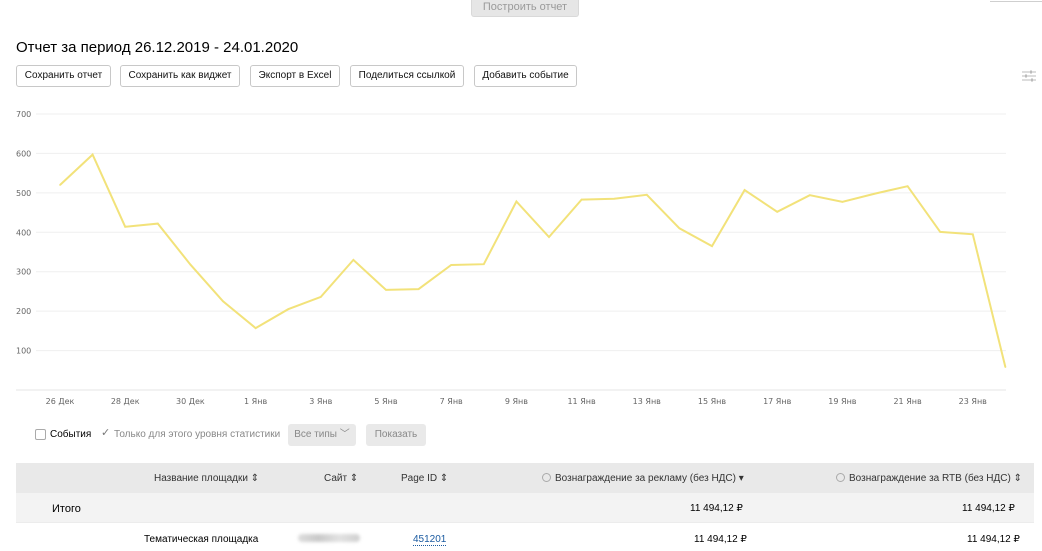 The height and width of the screenshot is (551, 1042). Describe the element at coordinates (341, 478) in the screenshot. I see `column-header-site: Сайт ⇕` at that location.